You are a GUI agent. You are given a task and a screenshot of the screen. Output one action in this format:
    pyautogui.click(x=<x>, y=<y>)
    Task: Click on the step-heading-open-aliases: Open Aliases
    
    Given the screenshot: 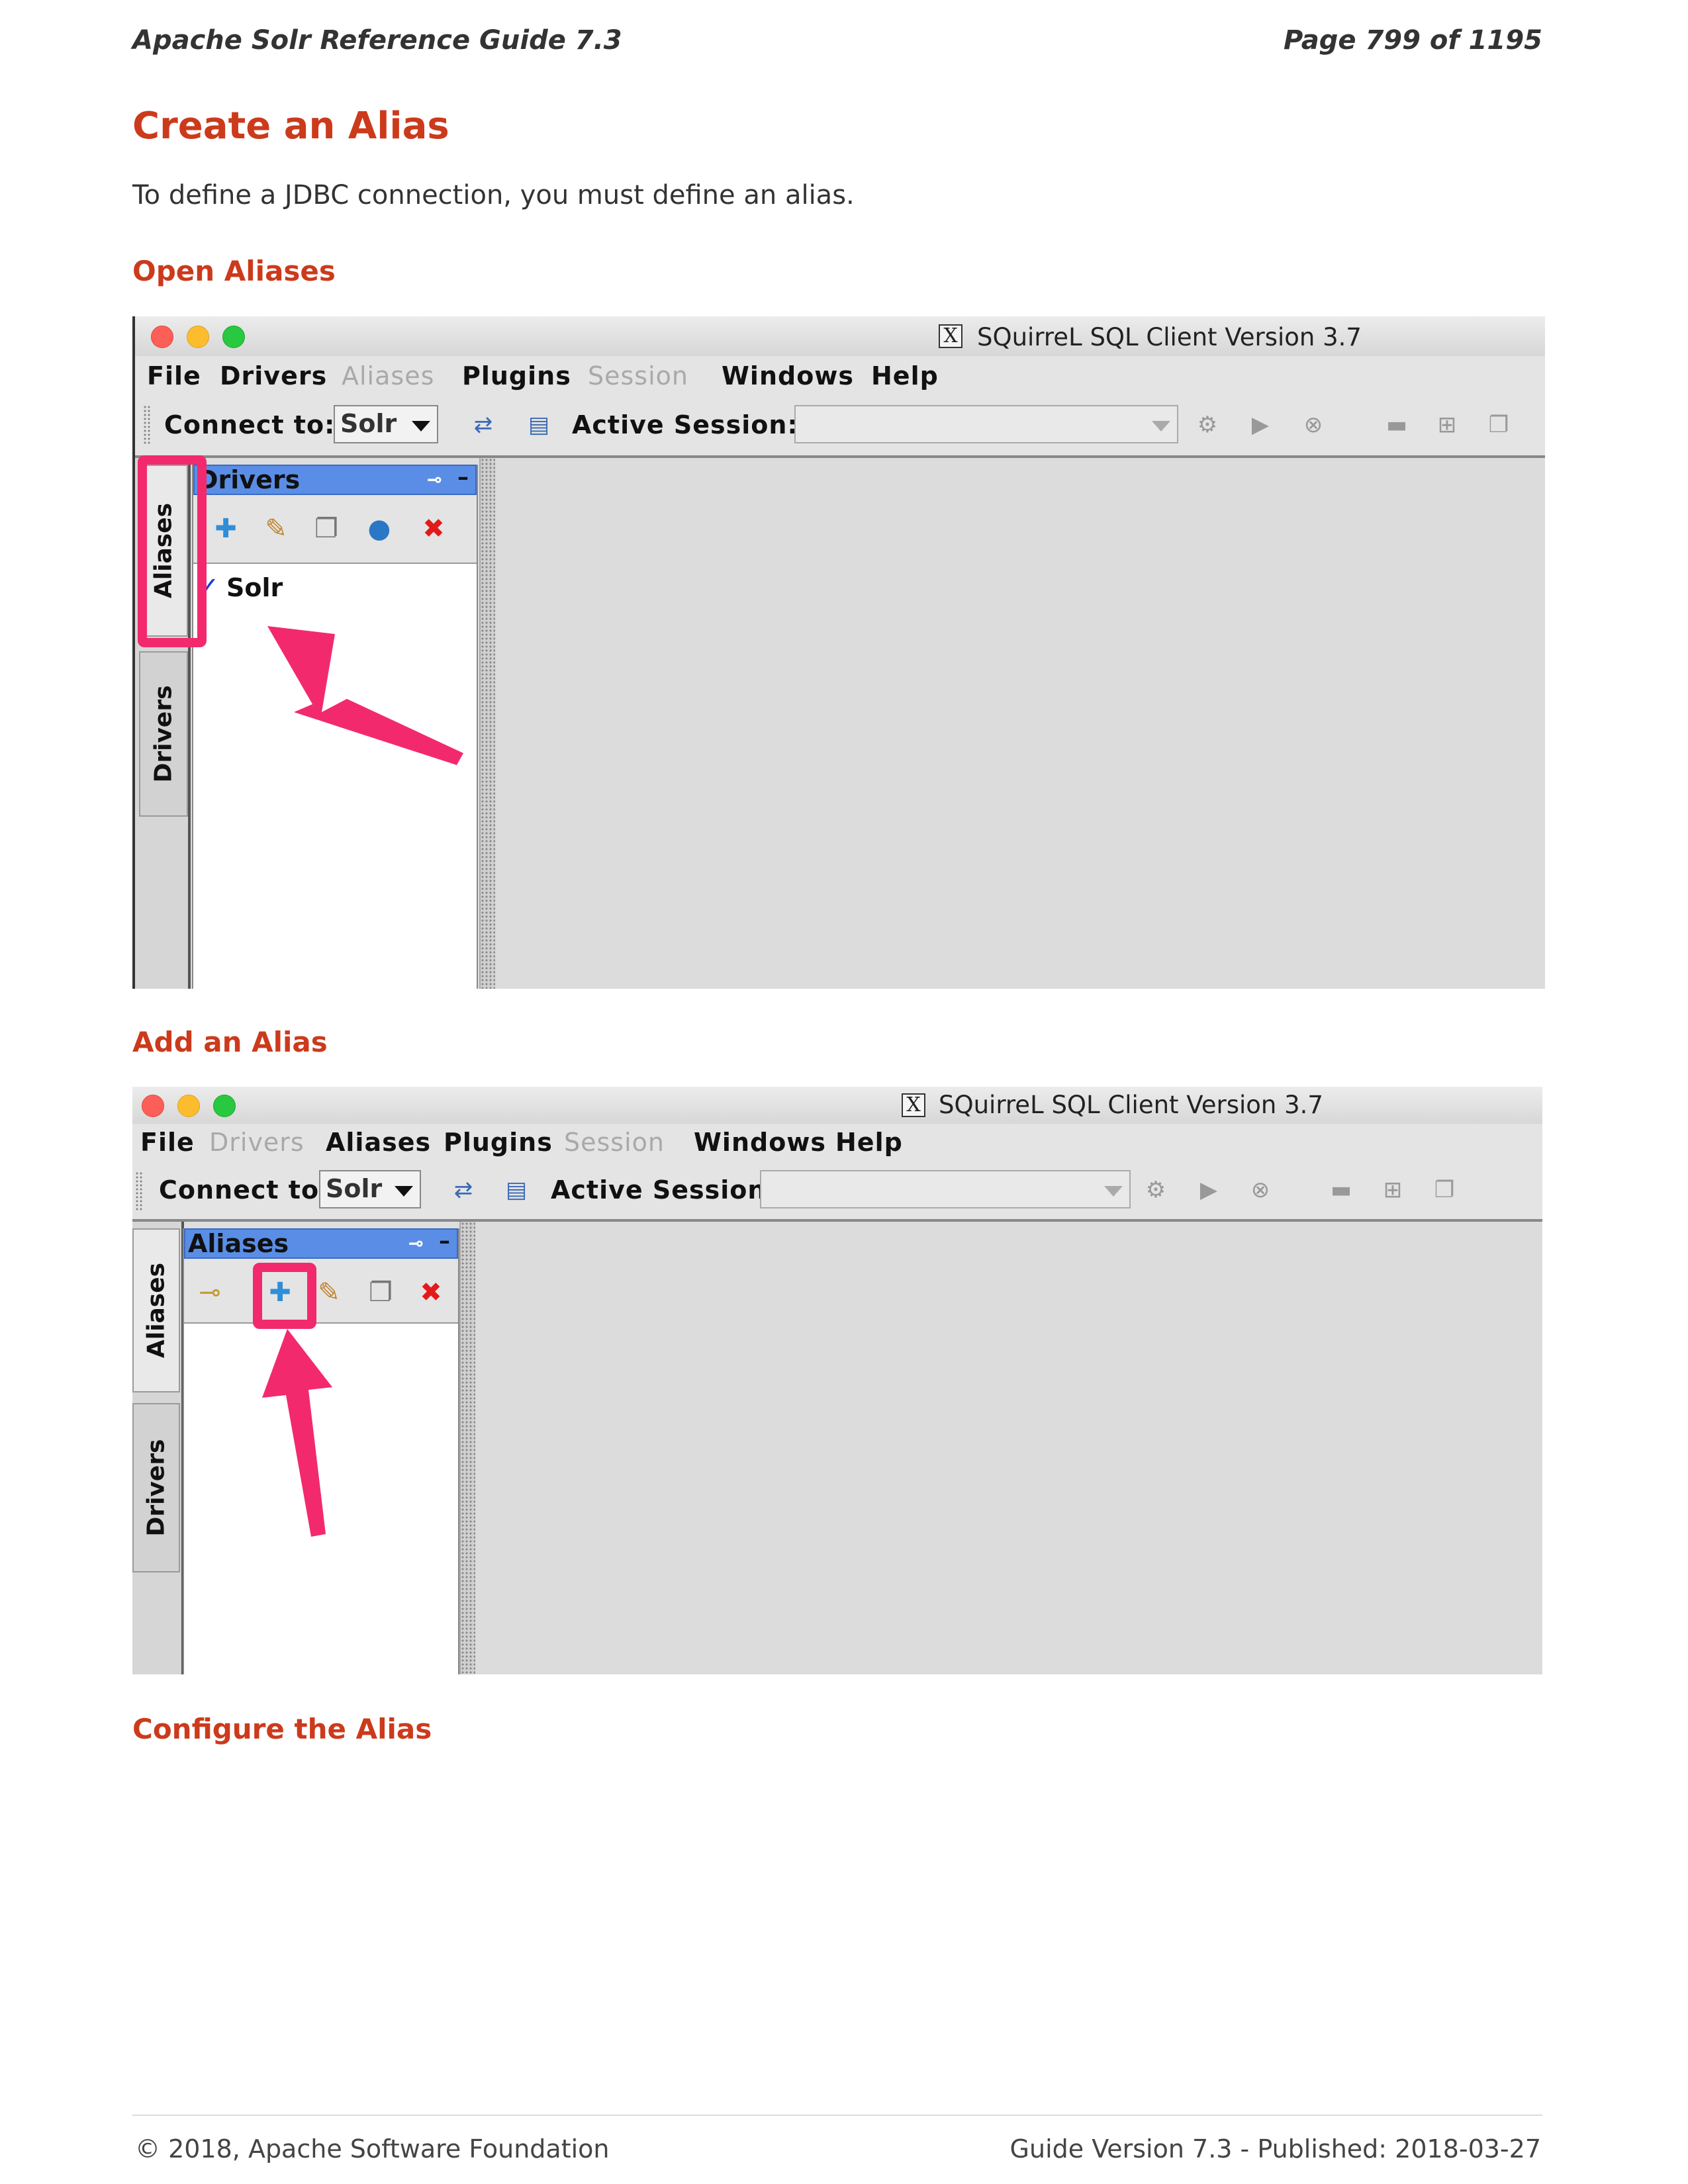 What is the action you would take?
    pyautogui.click(x=234, y=271)
    